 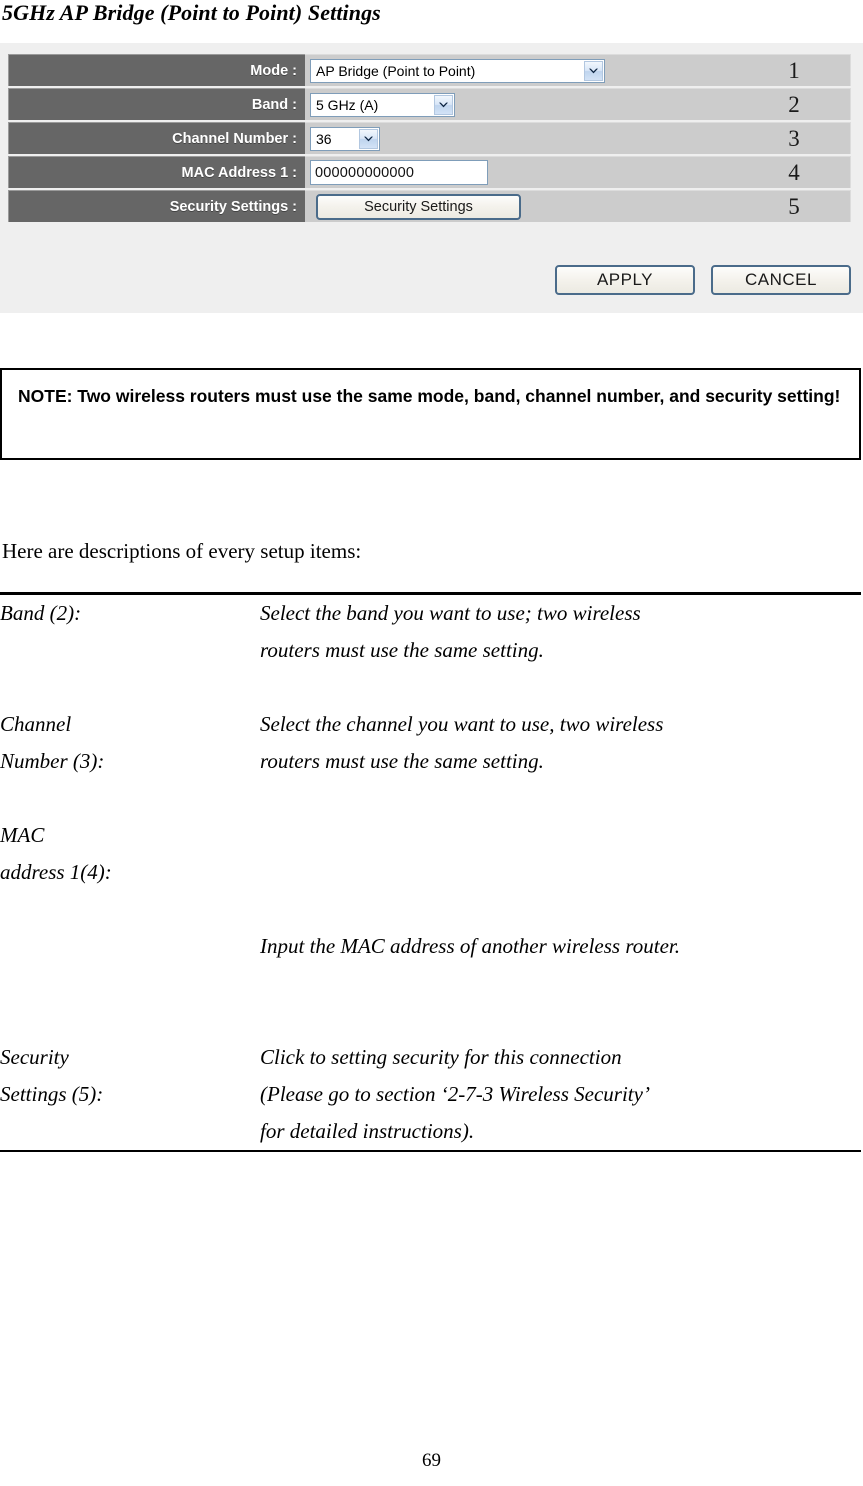 I want to click on field-value-mac-address-1: 000000000000, so click(x=521, y=172).